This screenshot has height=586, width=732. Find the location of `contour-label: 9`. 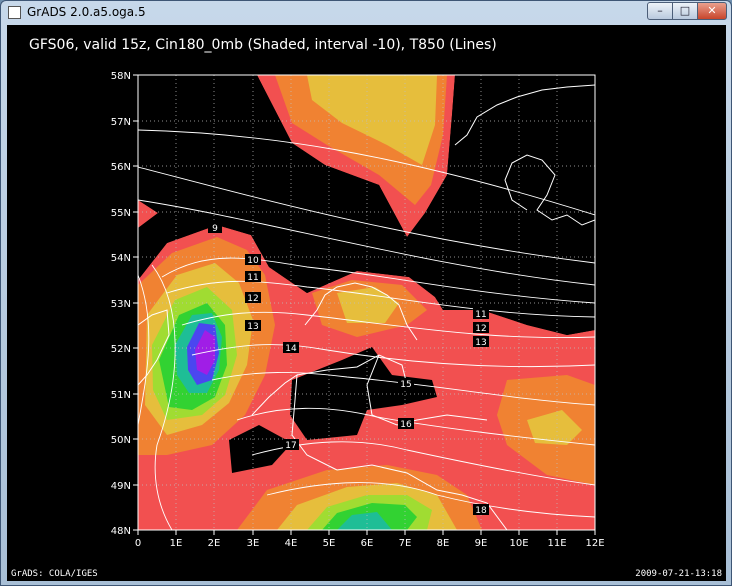

contour-label: 9 is located at coordinates (215, 229).